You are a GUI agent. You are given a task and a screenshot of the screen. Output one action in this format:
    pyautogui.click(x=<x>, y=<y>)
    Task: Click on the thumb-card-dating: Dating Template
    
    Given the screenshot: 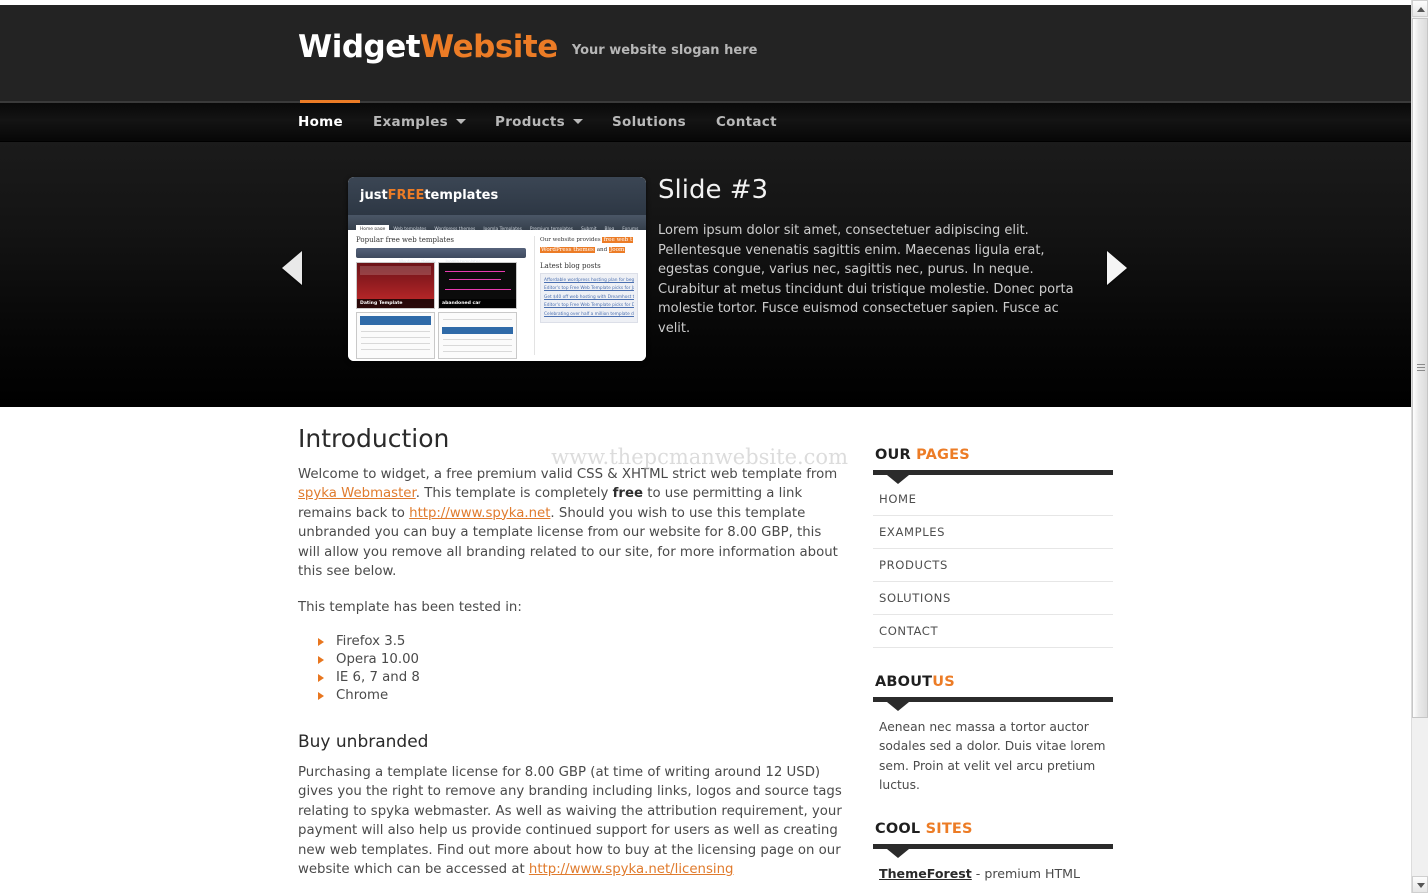 What is the action you would take?
    pyautogui.click(x=395, y=285)
    